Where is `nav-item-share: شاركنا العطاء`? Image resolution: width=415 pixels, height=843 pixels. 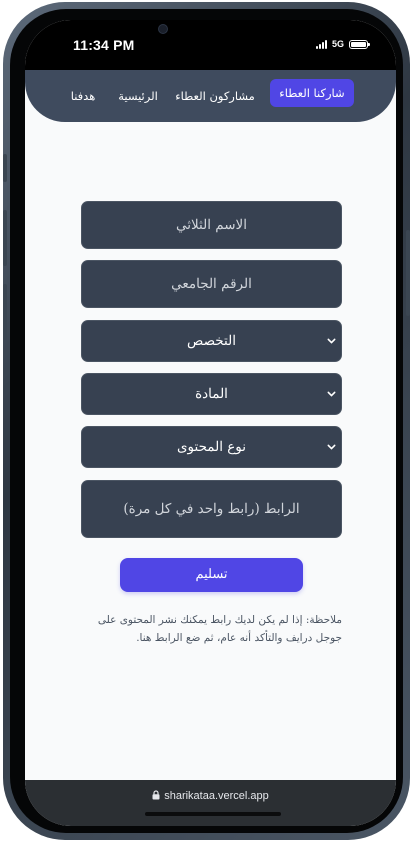
nav-item-share: شاركنا العطاء is located at coordinates (312, 93).